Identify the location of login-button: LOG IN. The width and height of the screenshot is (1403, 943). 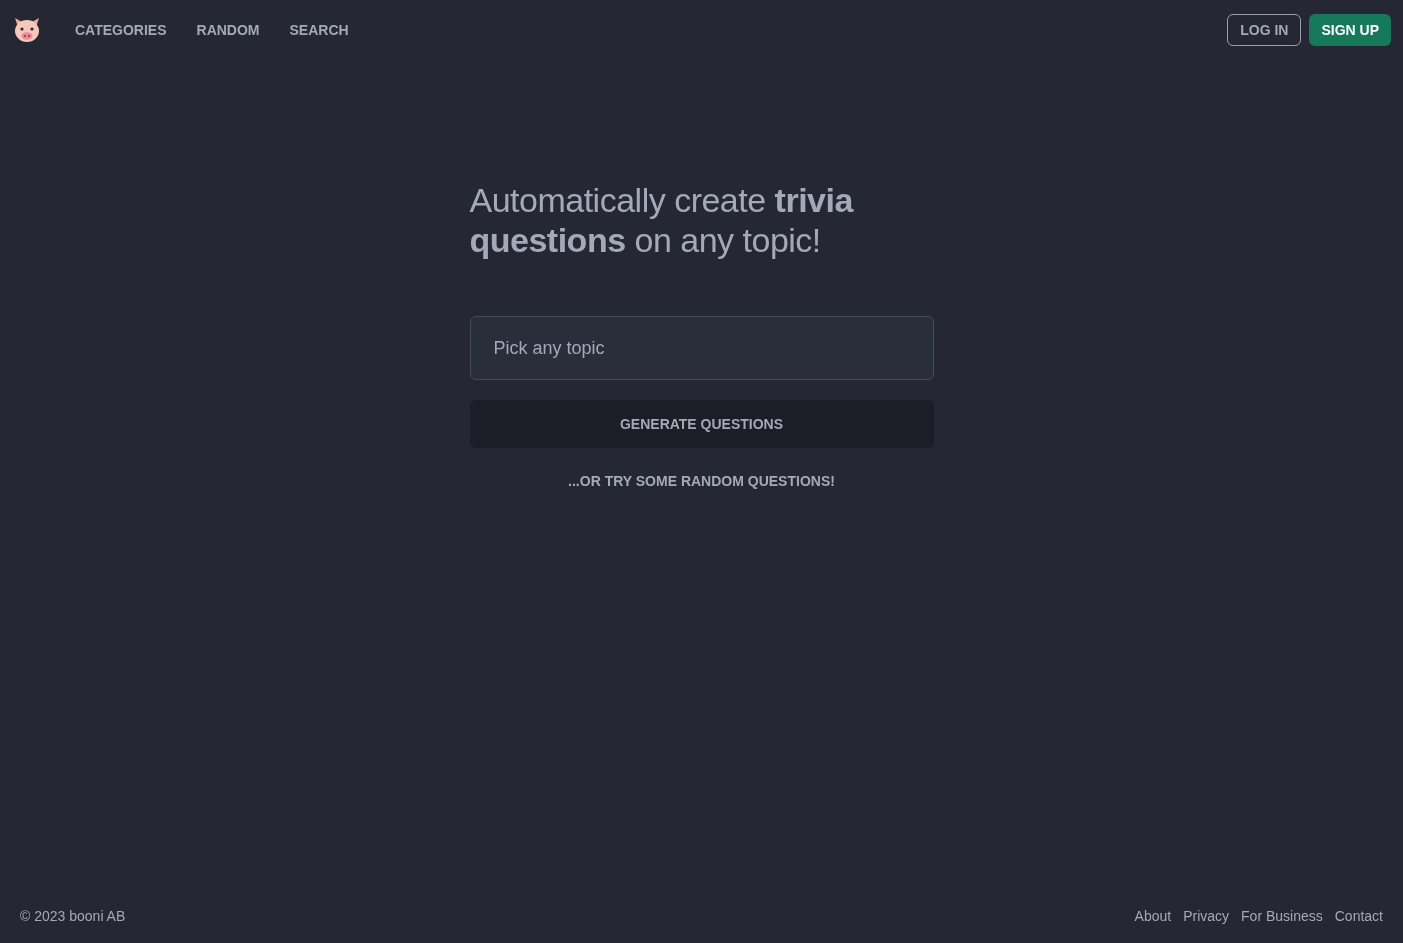
(1264, 30).